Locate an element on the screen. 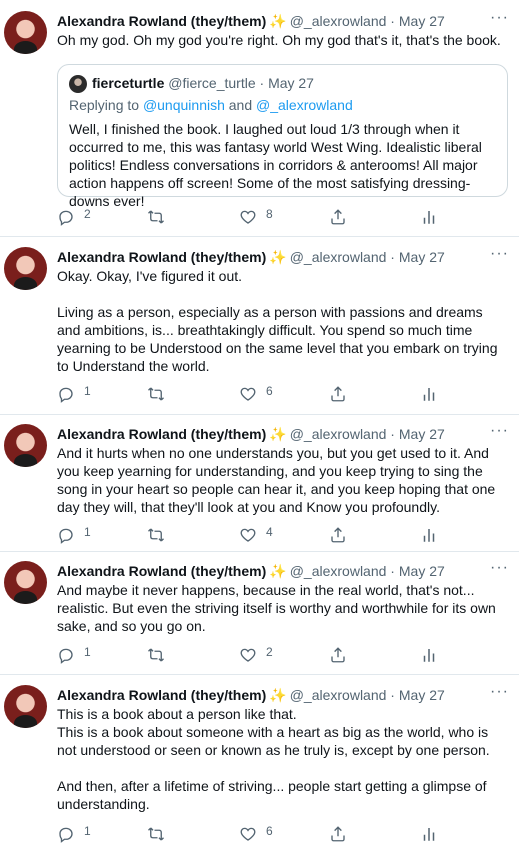 The width and height of the screenshot is (519, 847). mention-unquinnish: @unquinnish is located at coordinates (184, 105).